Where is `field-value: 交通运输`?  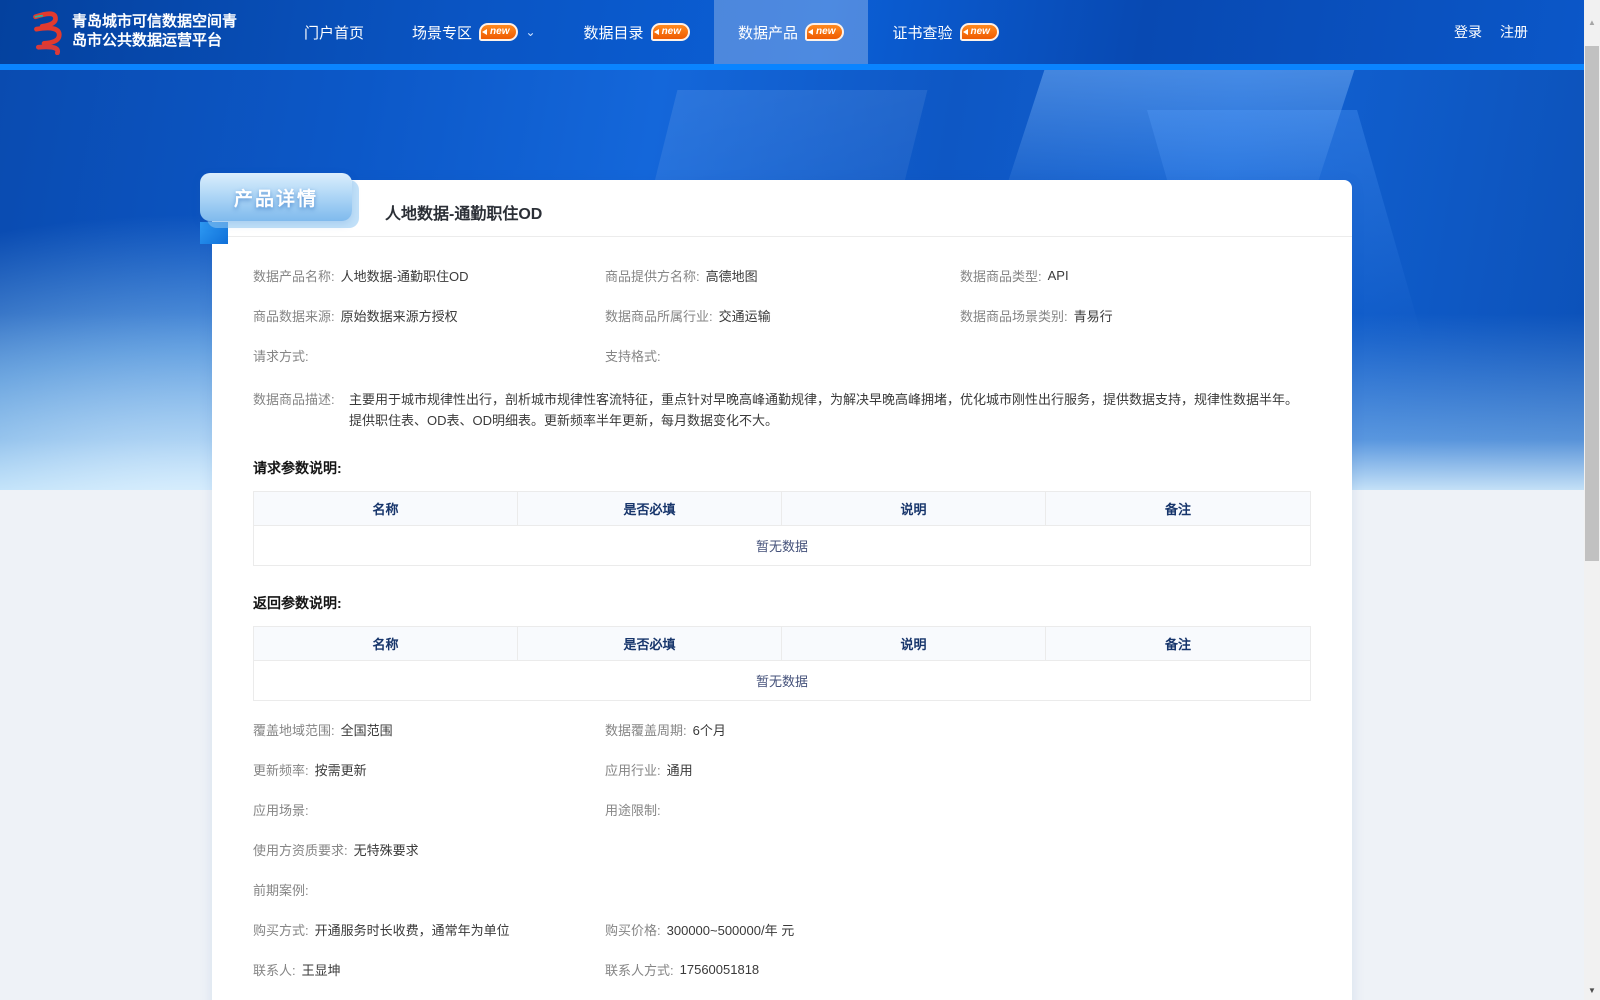
field-value: 交通运输 is located at coordinates (744, 316).